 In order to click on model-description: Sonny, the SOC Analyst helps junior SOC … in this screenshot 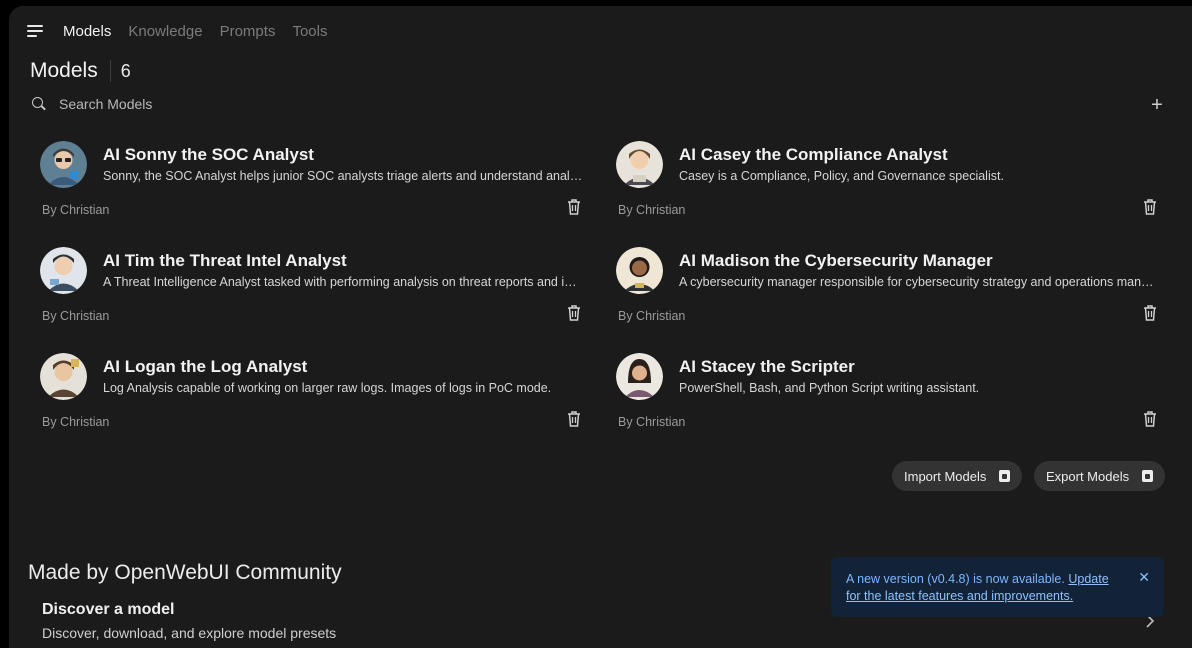, I will do `click(343, 176)`.